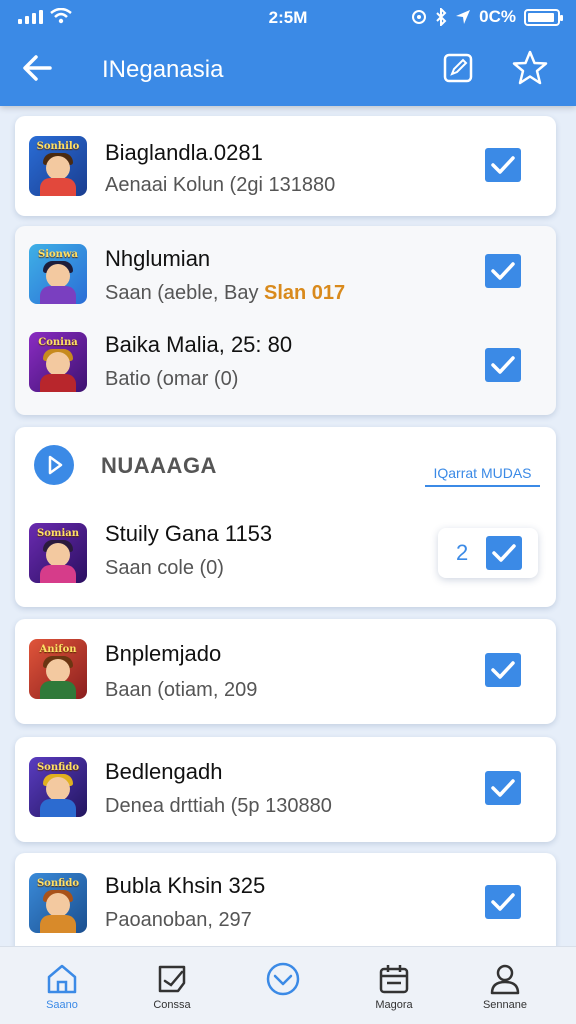 This screenshot has height=1024, width=576. I want to click on edit-icon, so click(458, 68).